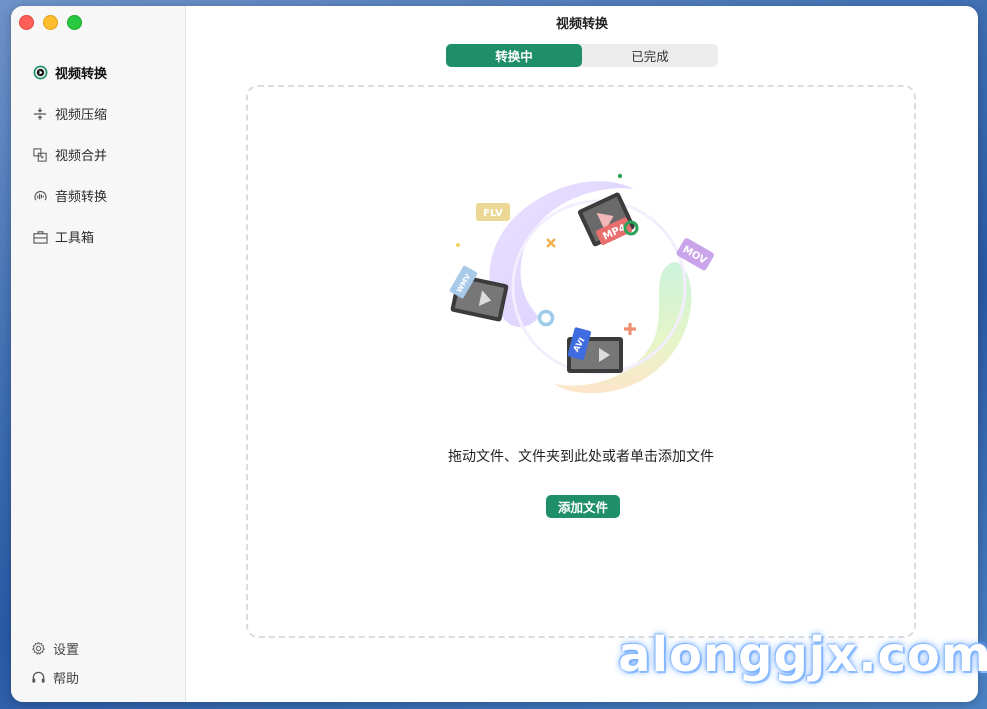 This screenshot has width=987, height=709. I want to click on minimize-window-button, so click(50, 22).